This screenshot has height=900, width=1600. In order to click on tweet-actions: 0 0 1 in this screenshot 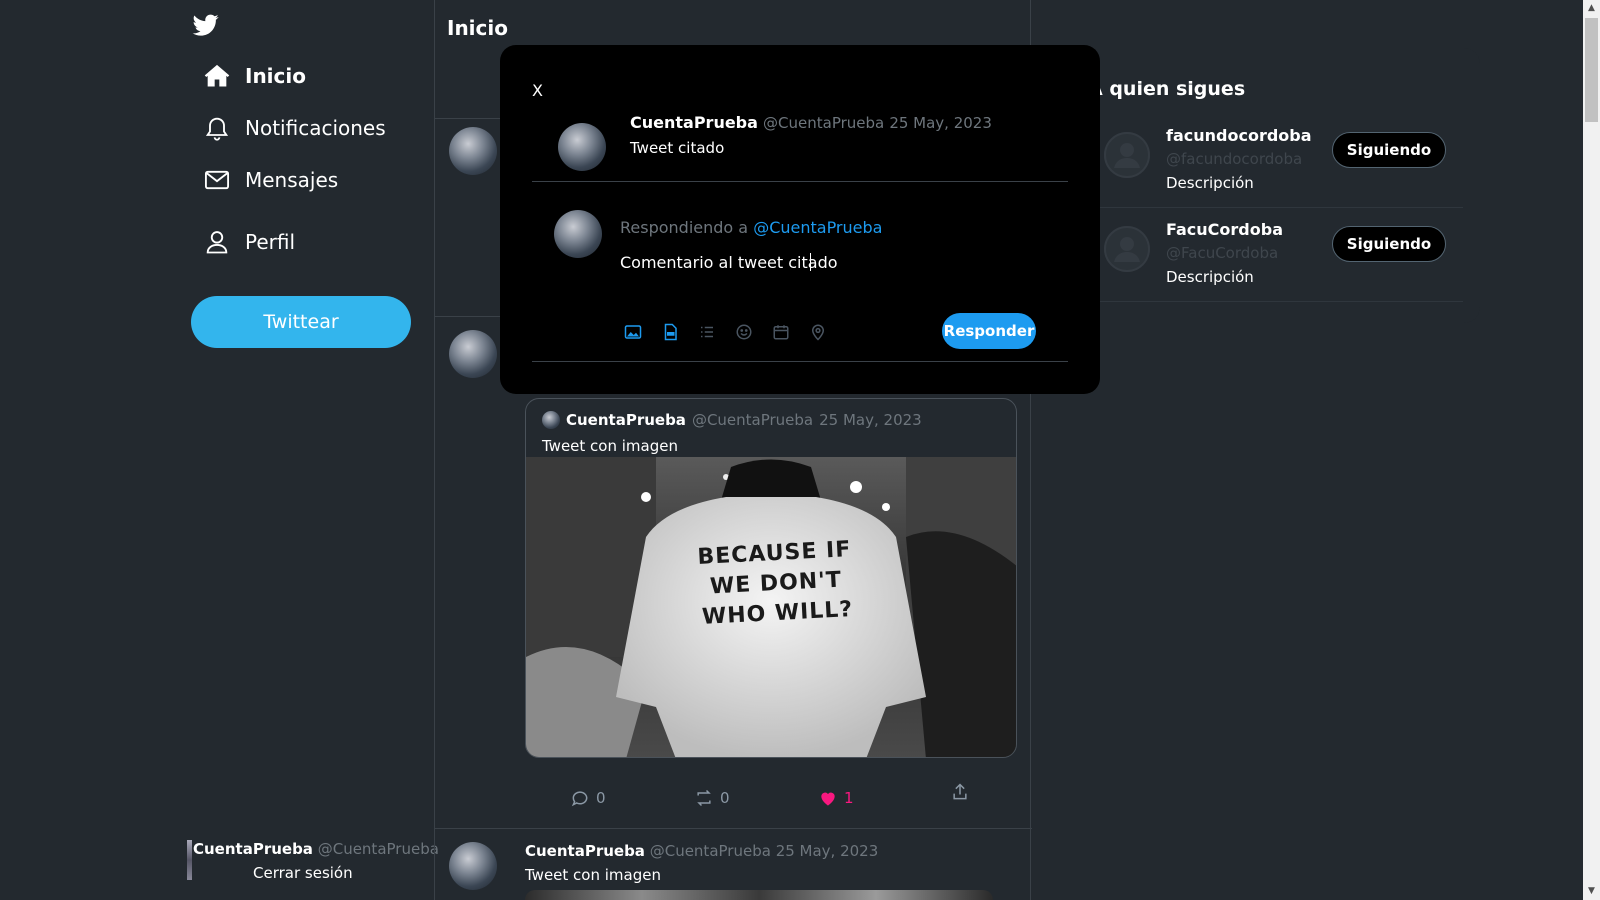, I will do `click(770, 797)`.